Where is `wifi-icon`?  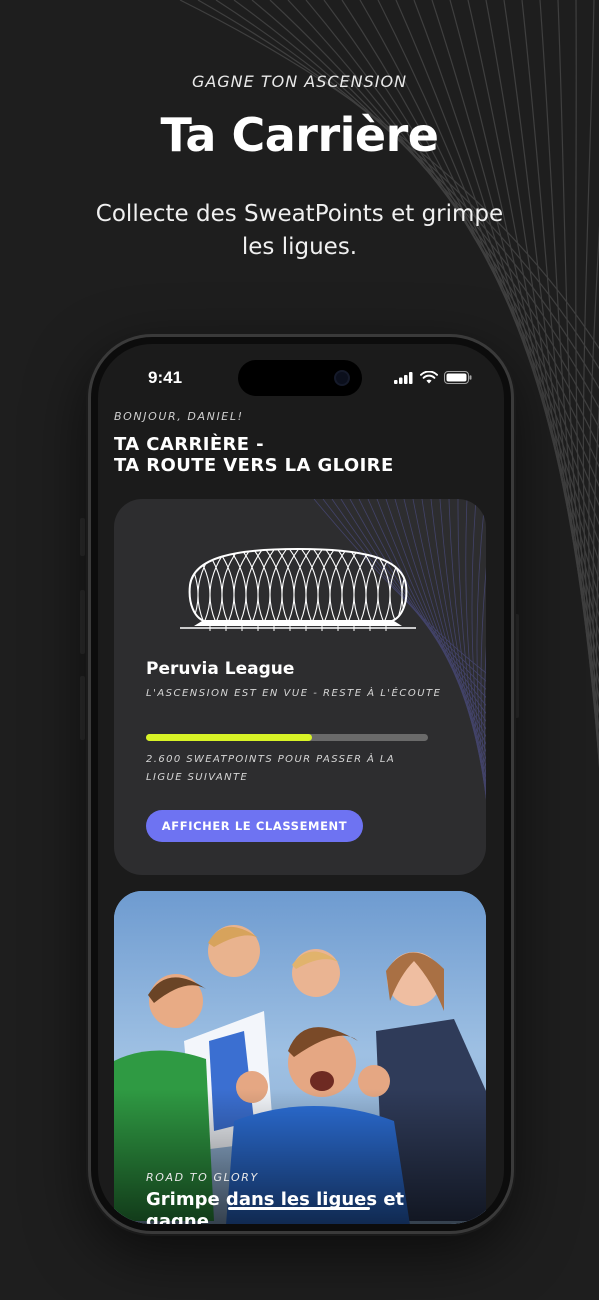
wifi-icon is located at coordinates (429, 377).